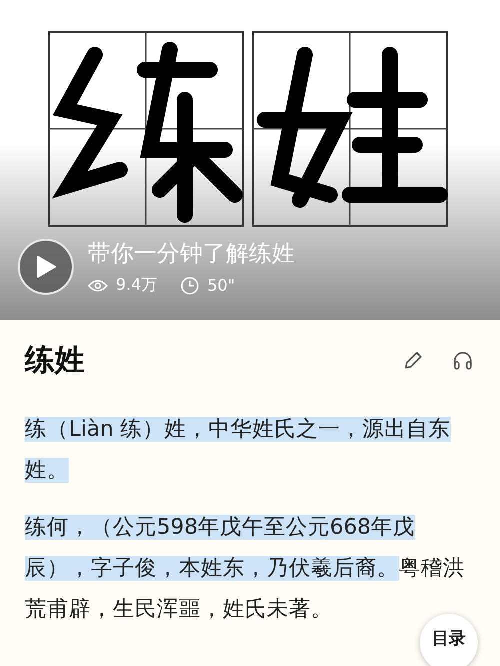 This screenshot has height=666, width=500. Describe the element at coordinates (190, 285) in the screenshot. I see `clock-icon` at that location.